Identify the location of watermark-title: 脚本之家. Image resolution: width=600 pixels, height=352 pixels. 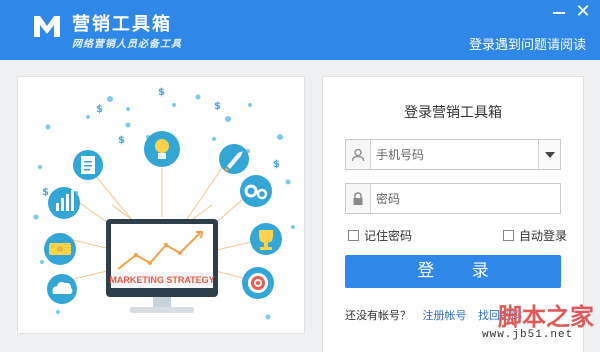
(546, 316).